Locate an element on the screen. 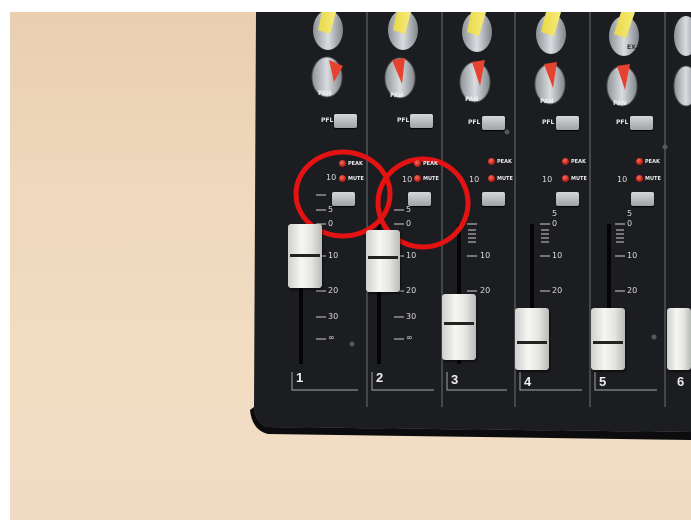 The width and height of the screenshot is (691, 520). scale-10b-ch5: 10 is located at coordinates (632, 255).